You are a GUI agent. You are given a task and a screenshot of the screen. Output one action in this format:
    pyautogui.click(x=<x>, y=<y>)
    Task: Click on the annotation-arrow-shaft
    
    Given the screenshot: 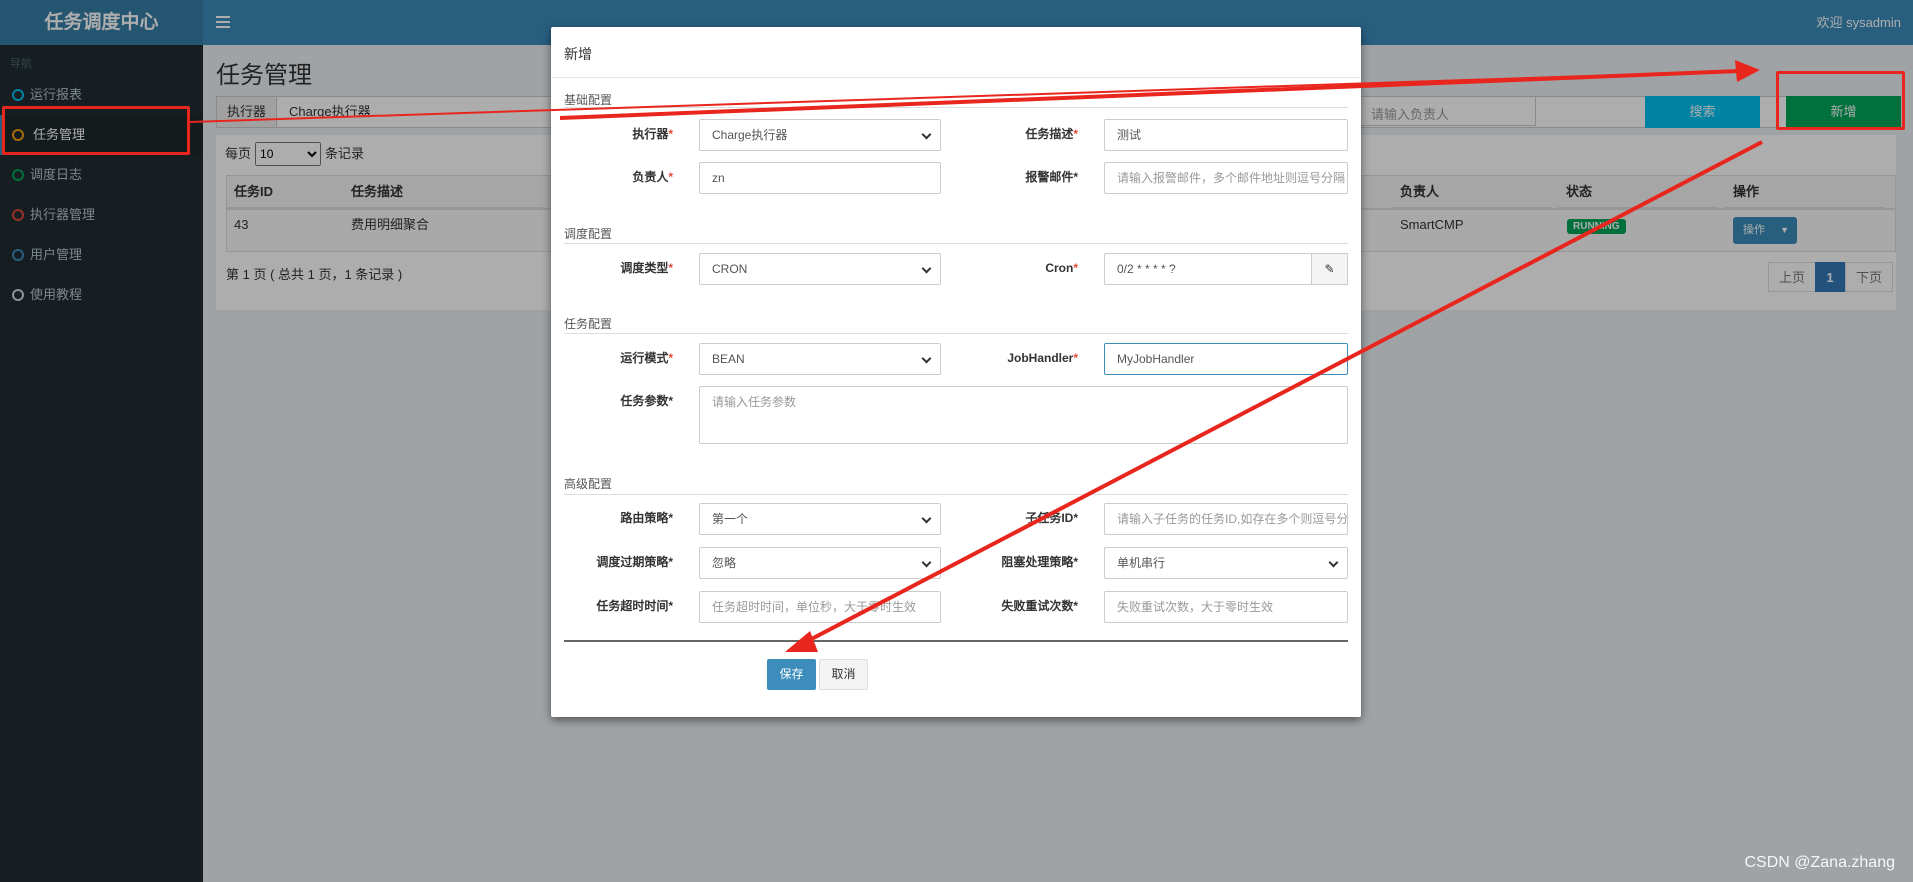 What is the action you would take?
    pyautogui.click(x=1150, y=94)
    